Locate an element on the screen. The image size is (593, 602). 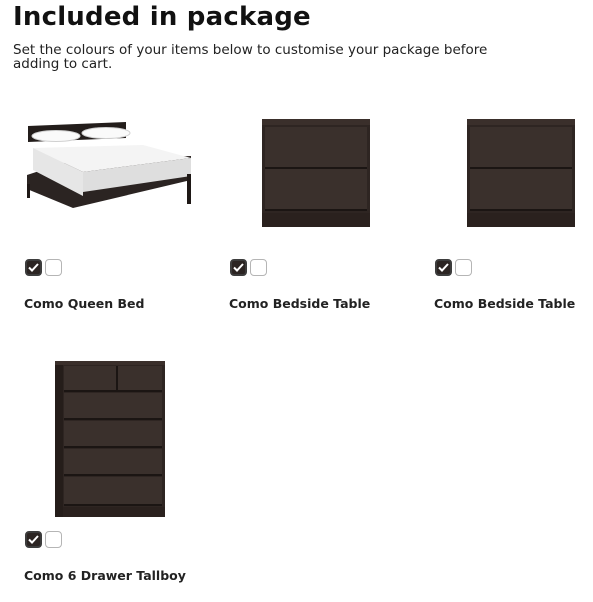
item-name: Como Queen Bed is located at coordinates (84, 303).